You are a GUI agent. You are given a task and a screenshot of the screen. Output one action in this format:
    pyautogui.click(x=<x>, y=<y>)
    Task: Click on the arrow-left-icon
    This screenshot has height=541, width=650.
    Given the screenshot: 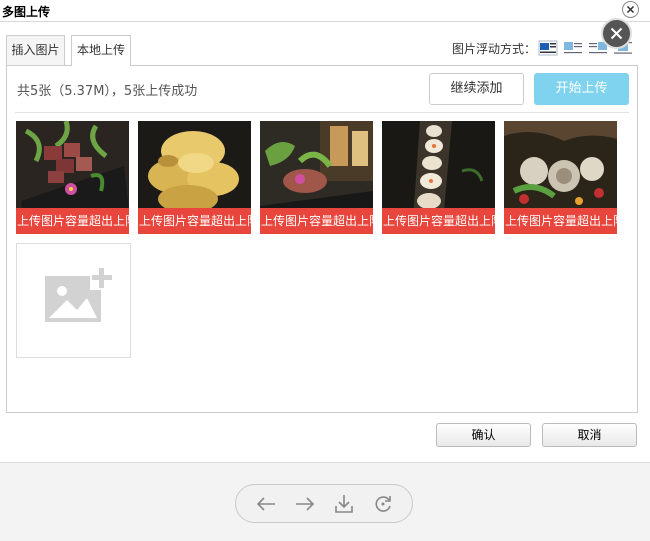 What is the action you would take?
    pyautogui.click(x=265, y=504)
    